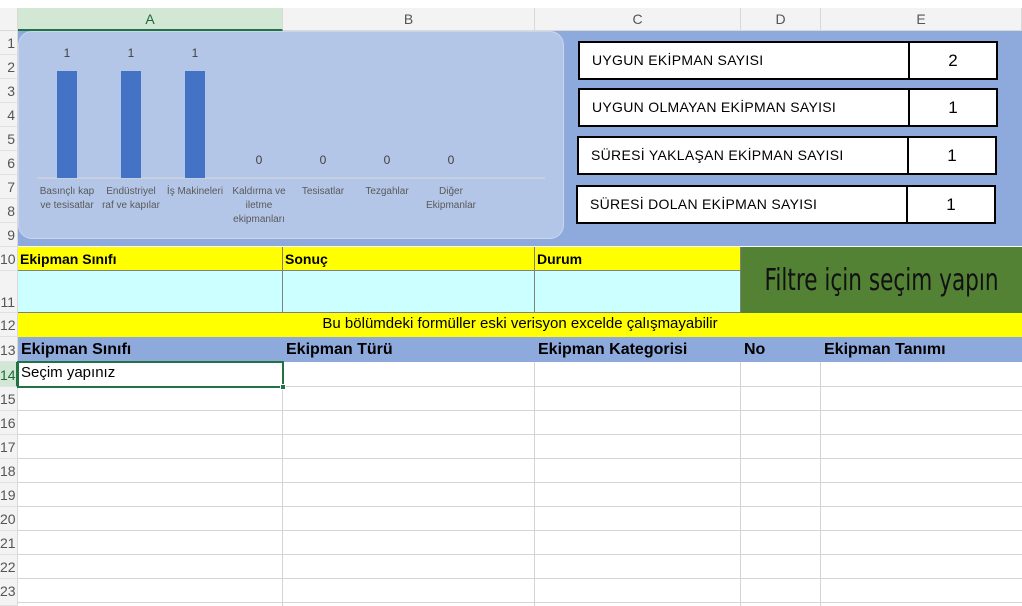 The height and width of the screenshot is (606, 1022). I want to click on table-header-ekipman-kategorisi: Ekipman Kategorisi, so click(613, 349).